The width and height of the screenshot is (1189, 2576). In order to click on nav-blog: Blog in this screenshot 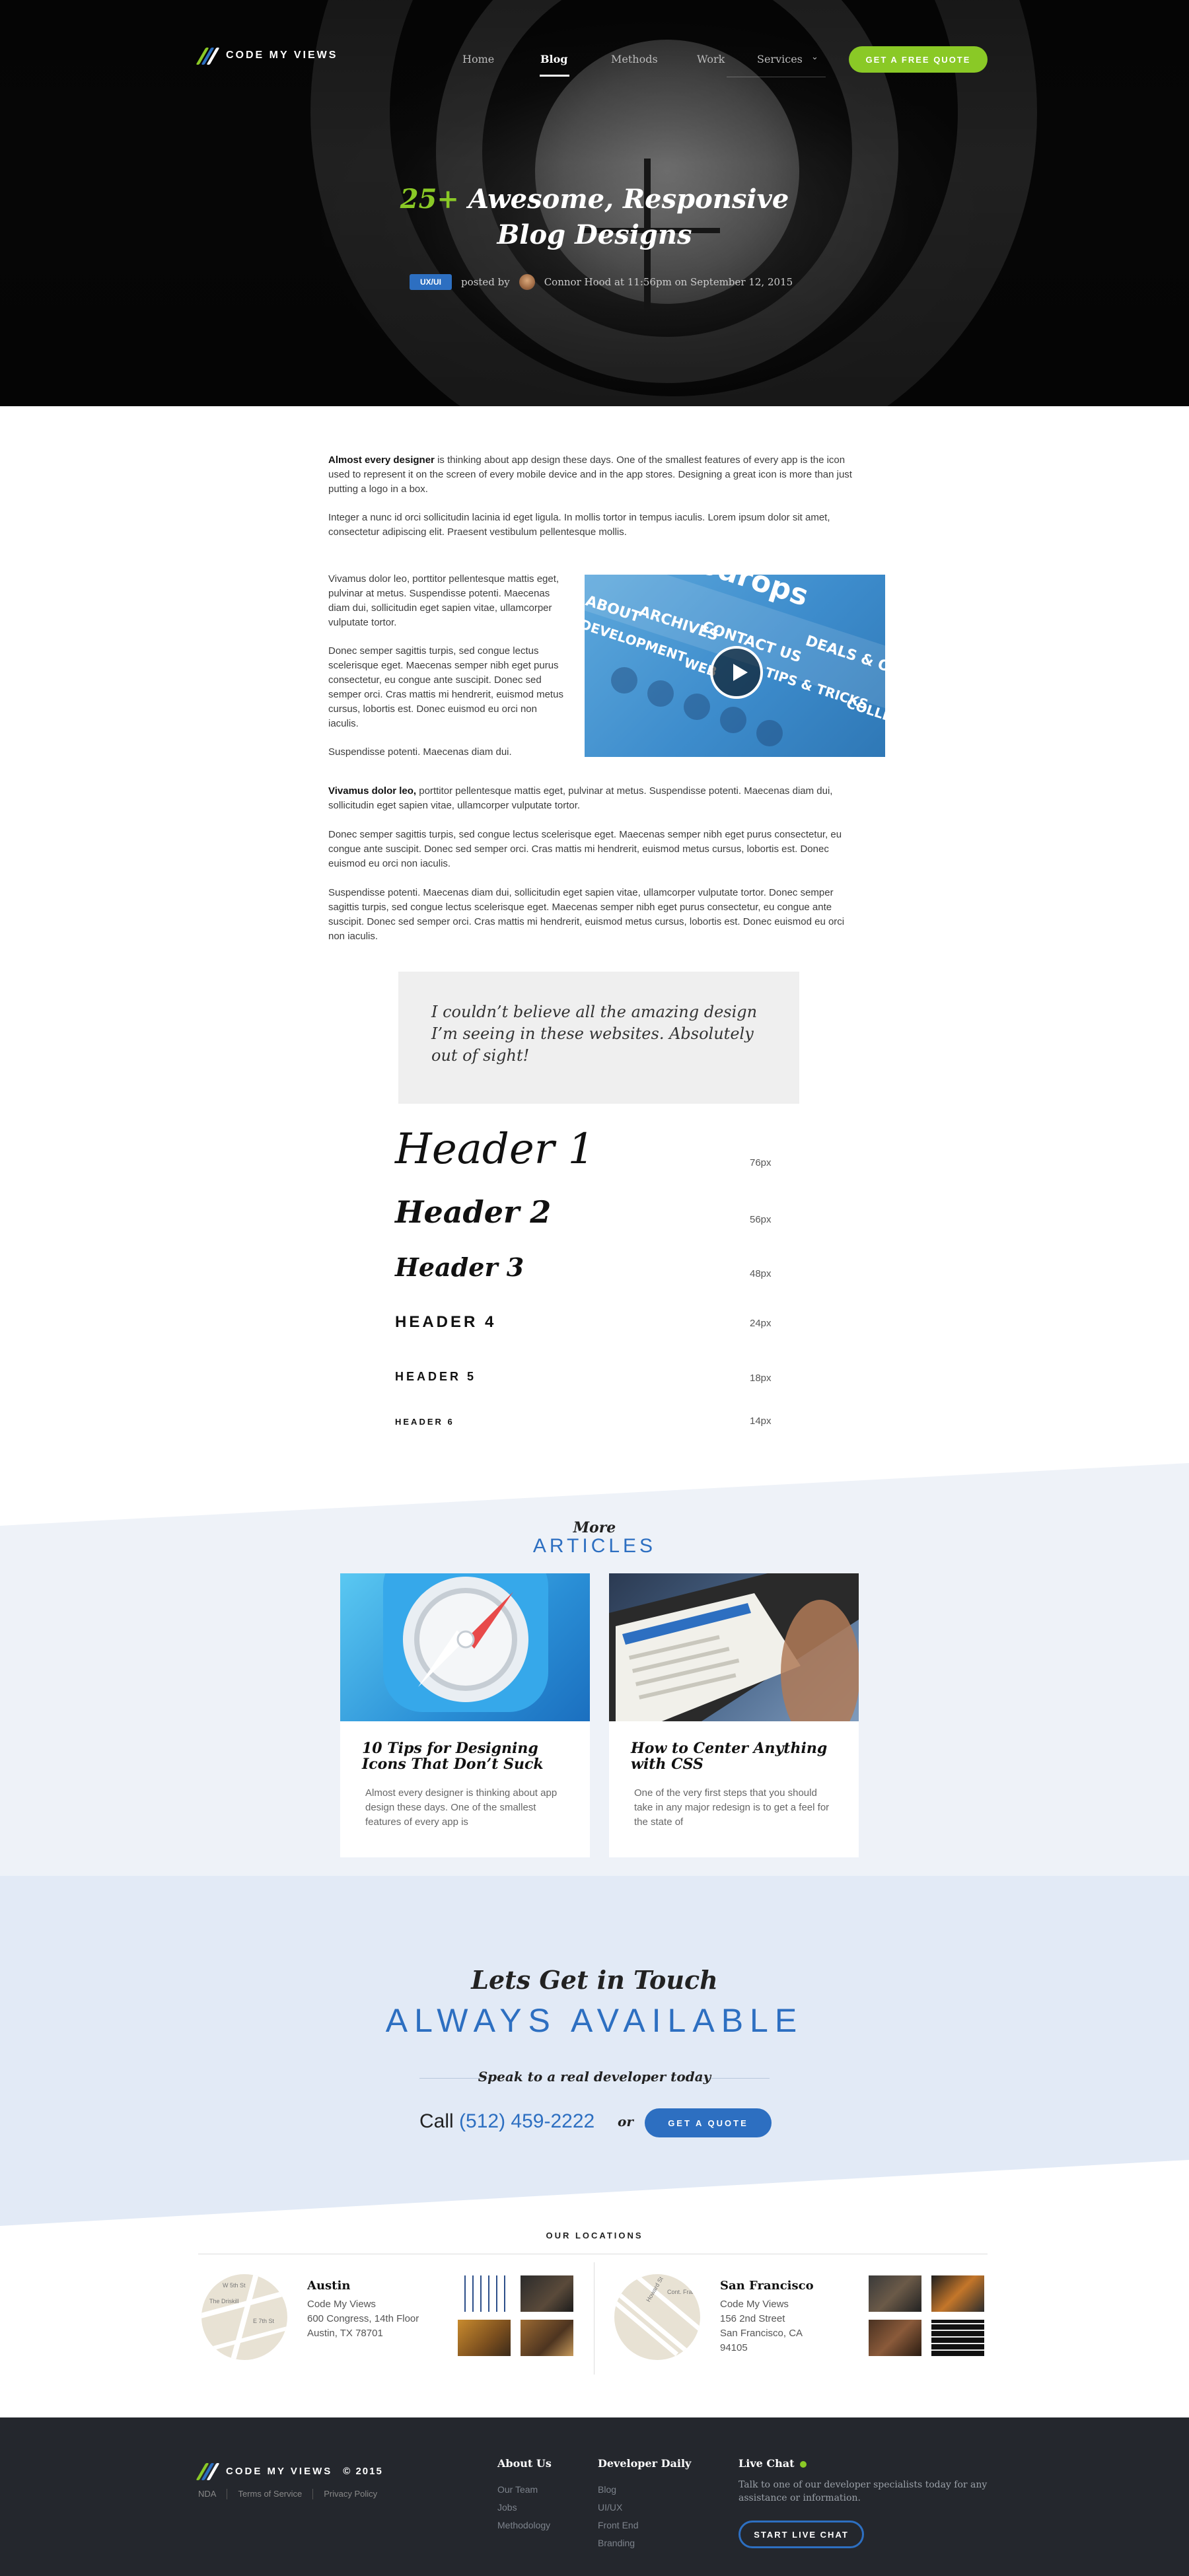, I will do `click(553, 59)`.